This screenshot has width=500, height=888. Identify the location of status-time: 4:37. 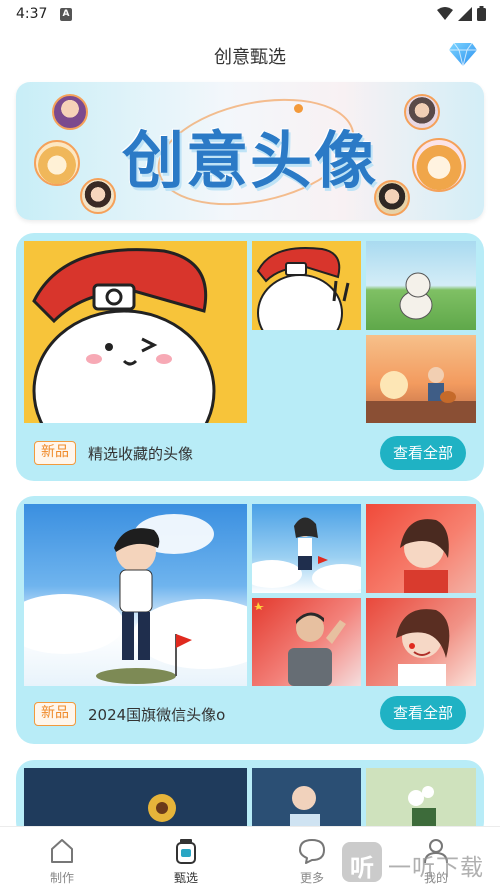
(32, 14).